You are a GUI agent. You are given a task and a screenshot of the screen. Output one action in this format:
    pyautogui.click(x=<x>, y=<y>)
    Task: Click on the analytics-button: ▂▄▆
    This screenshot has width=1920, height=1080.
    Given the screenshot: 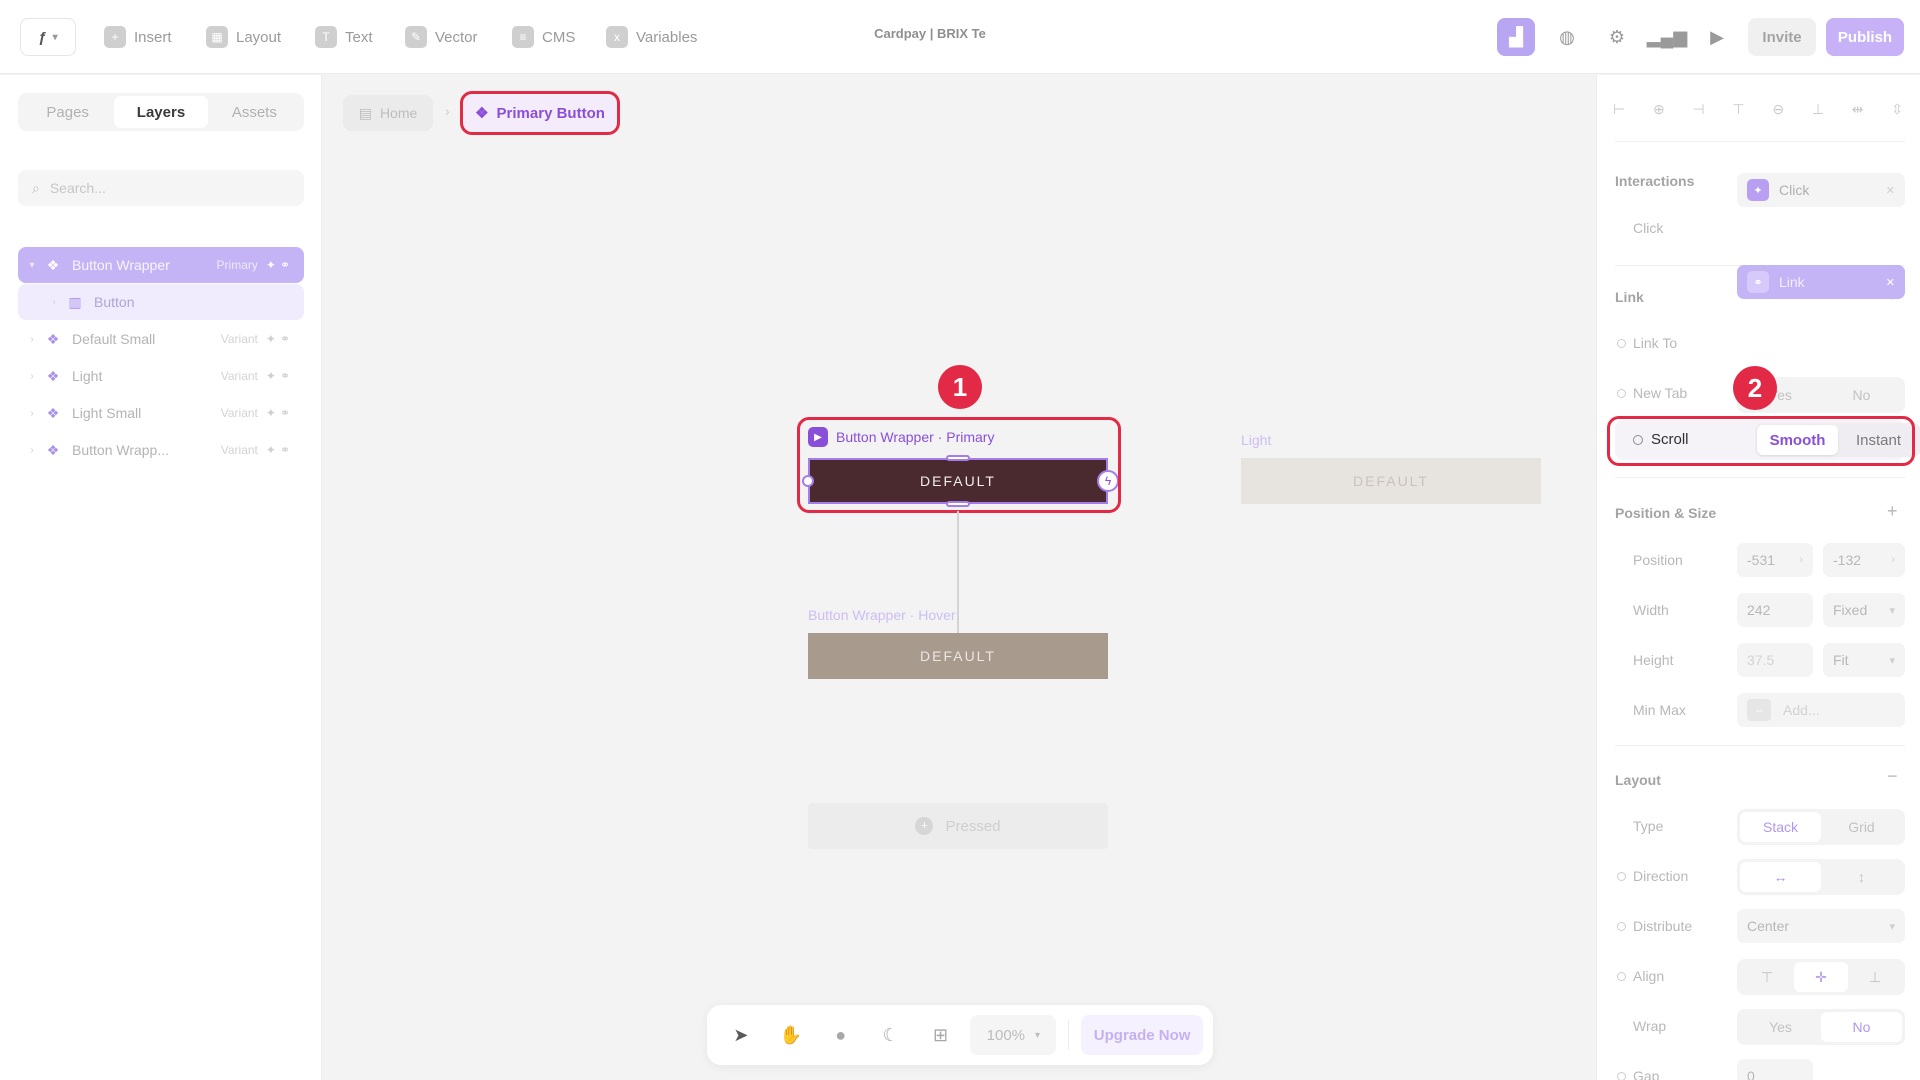 What is the action you would take?
    pyautogui.click(x=1667, y=37)
    